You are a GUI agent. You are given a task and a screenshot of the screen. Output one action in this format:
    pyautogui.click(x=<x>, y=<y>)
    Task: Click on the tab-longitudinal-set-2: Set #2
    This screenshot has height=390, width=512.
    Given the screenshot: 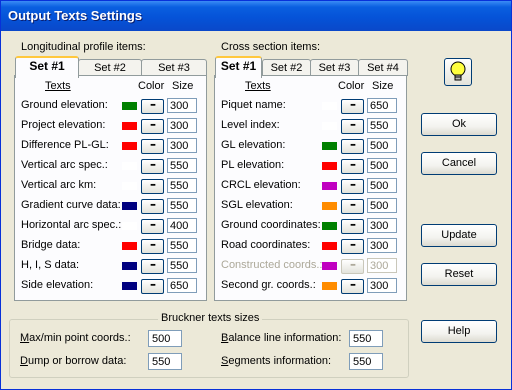 What is the action you would take?
    pyautogui.click(x=110, y=67)
    